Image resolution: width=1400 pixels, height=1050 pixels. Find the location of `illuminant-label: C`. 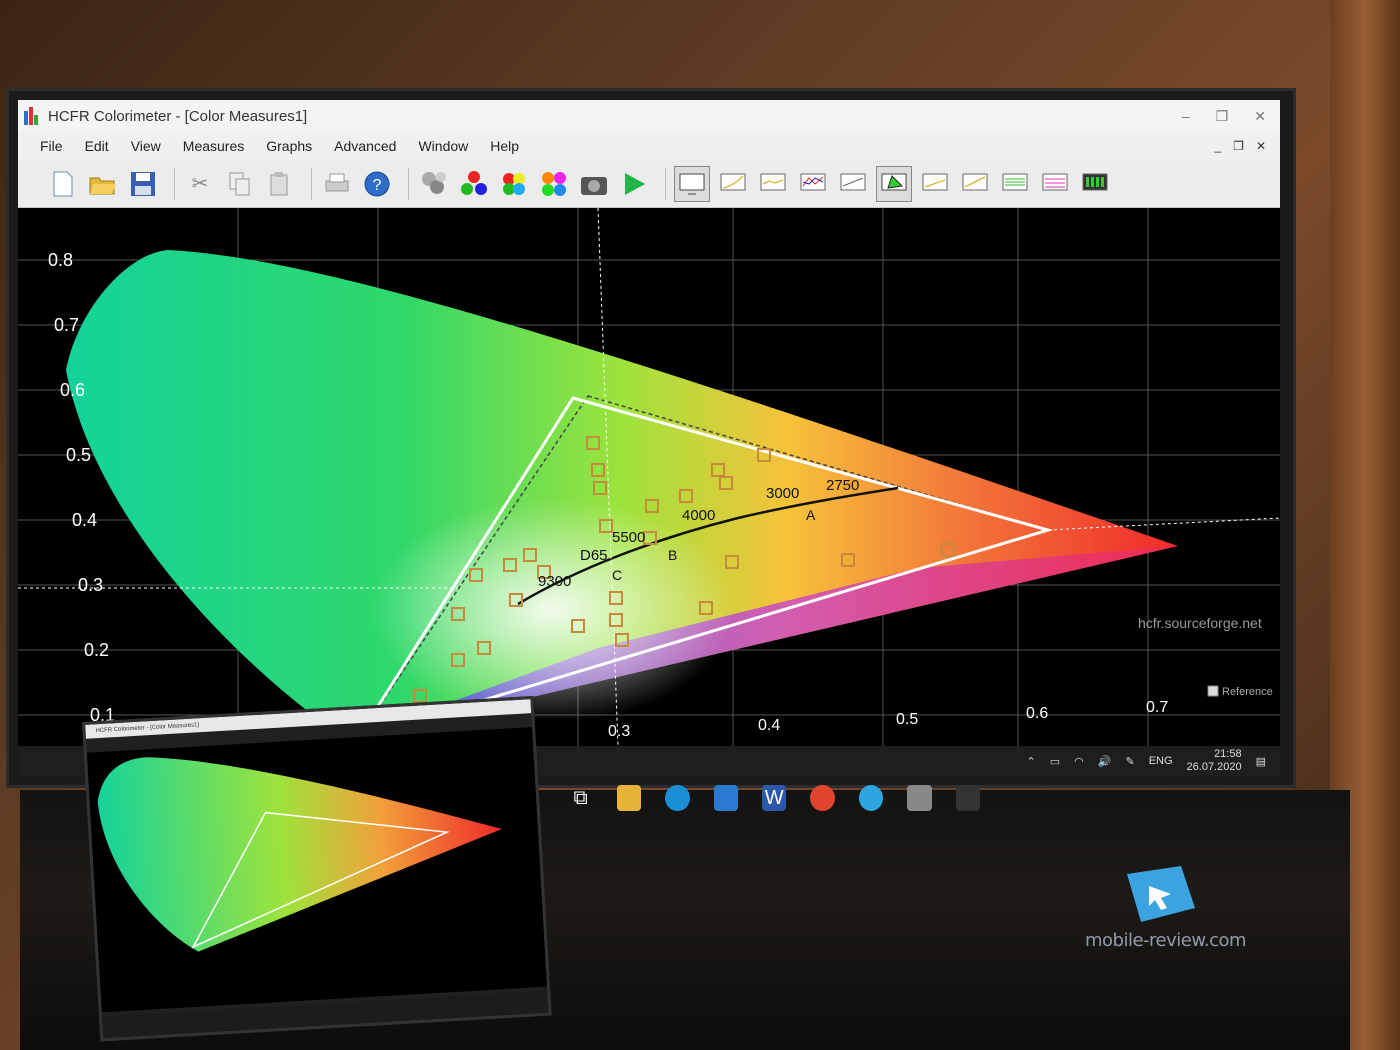

illuminant-label: C is located at coordinates (617, 575).